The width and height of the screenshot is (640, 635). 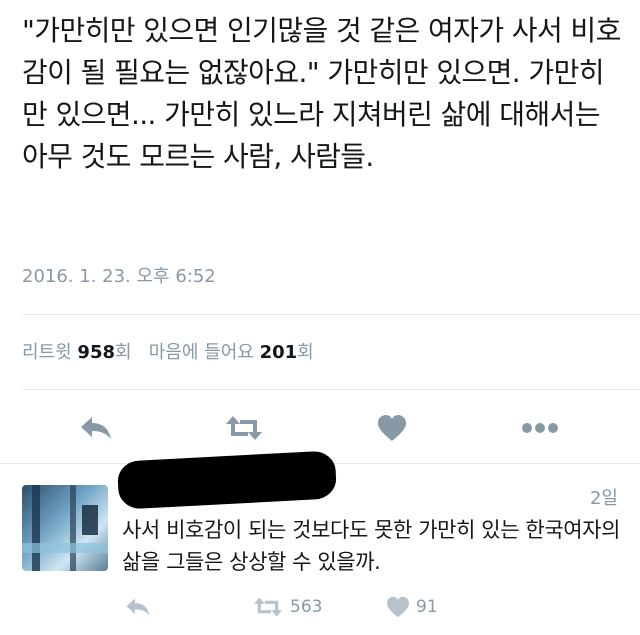 I want to click on retweet-stat-unit: 회, so click(x=123, y=352).